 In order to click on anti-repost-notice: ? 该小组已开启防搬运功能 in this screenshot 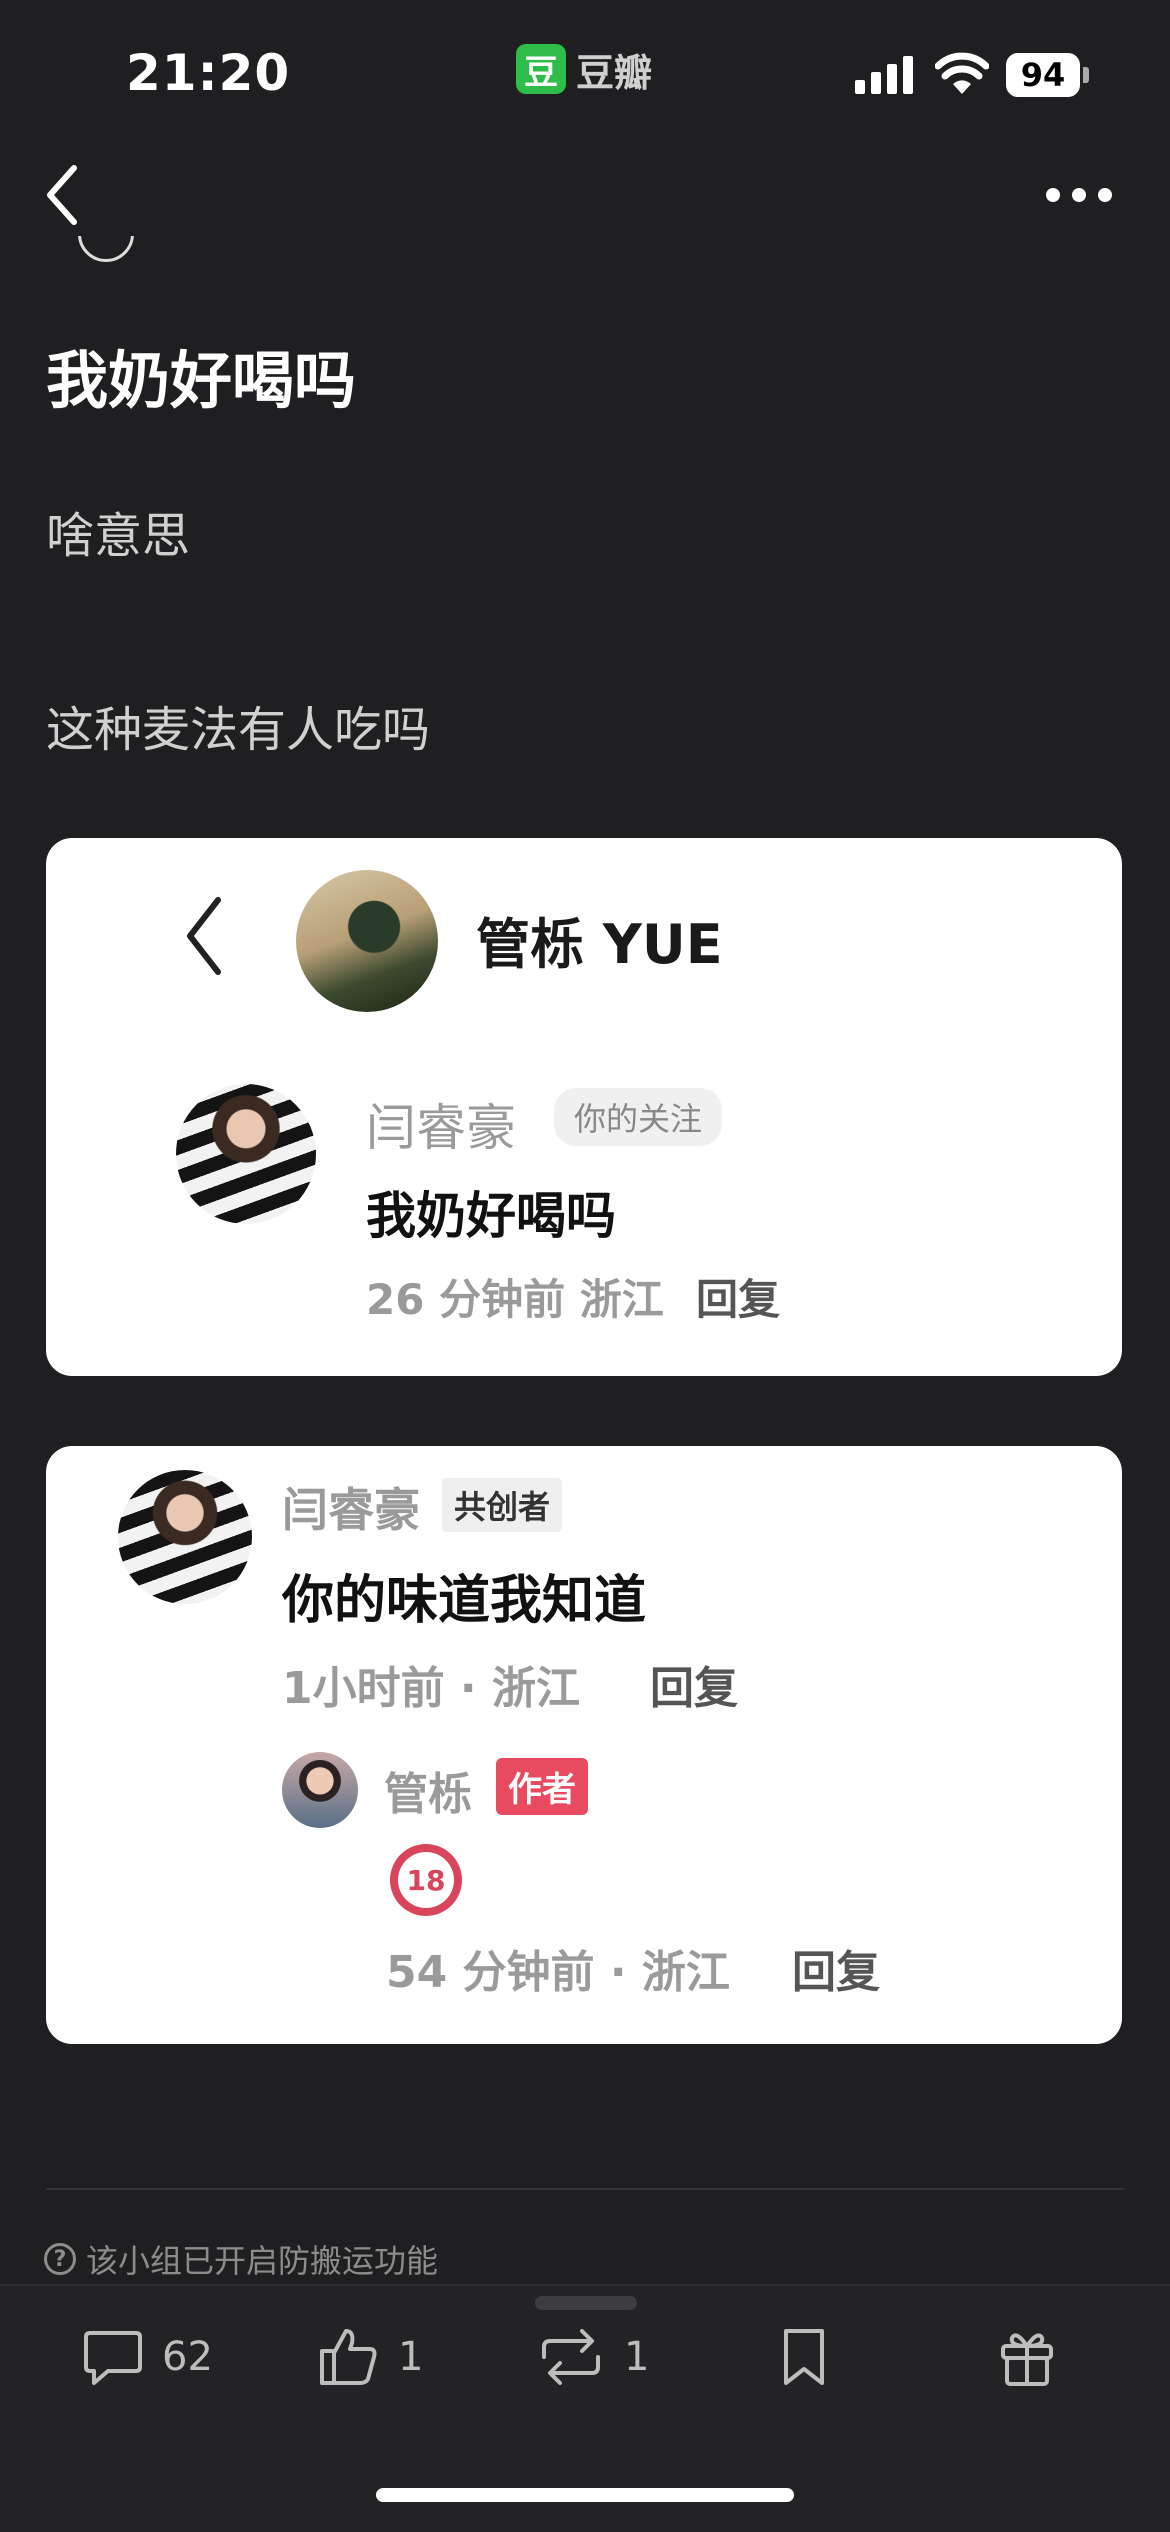, I will do `click(241, 2259)`.